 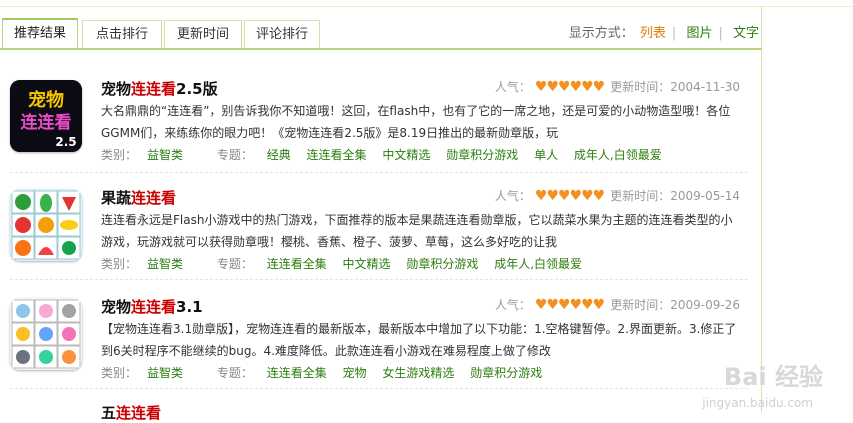 What do you see at coordinates (159, 88) in the screenshot?
I see `item-title: 宠物连连看2.5版` at bounding box center [159, 88].